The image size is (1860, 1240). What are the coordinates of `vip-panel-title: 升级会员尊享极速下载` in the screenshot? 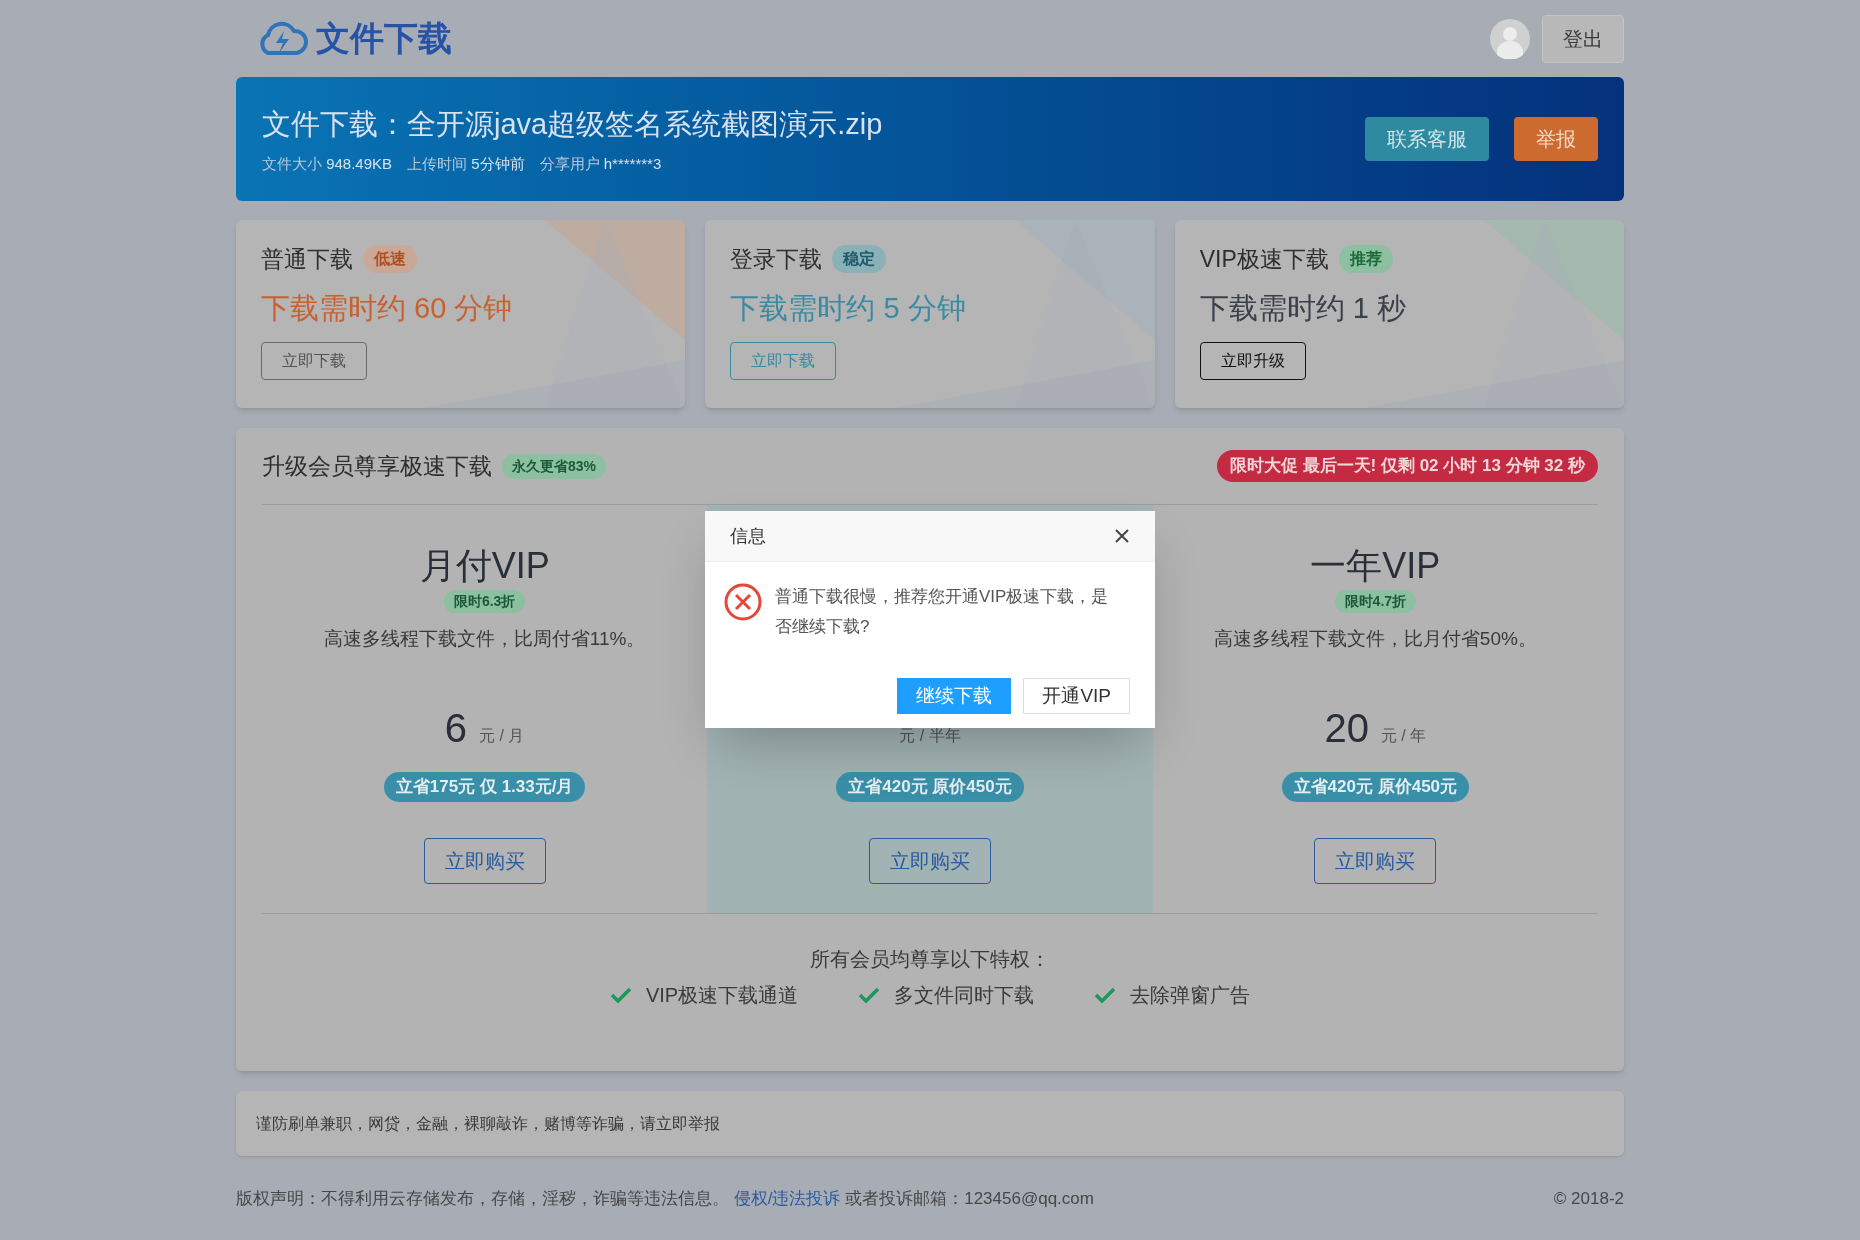 It's located at (377, 466).